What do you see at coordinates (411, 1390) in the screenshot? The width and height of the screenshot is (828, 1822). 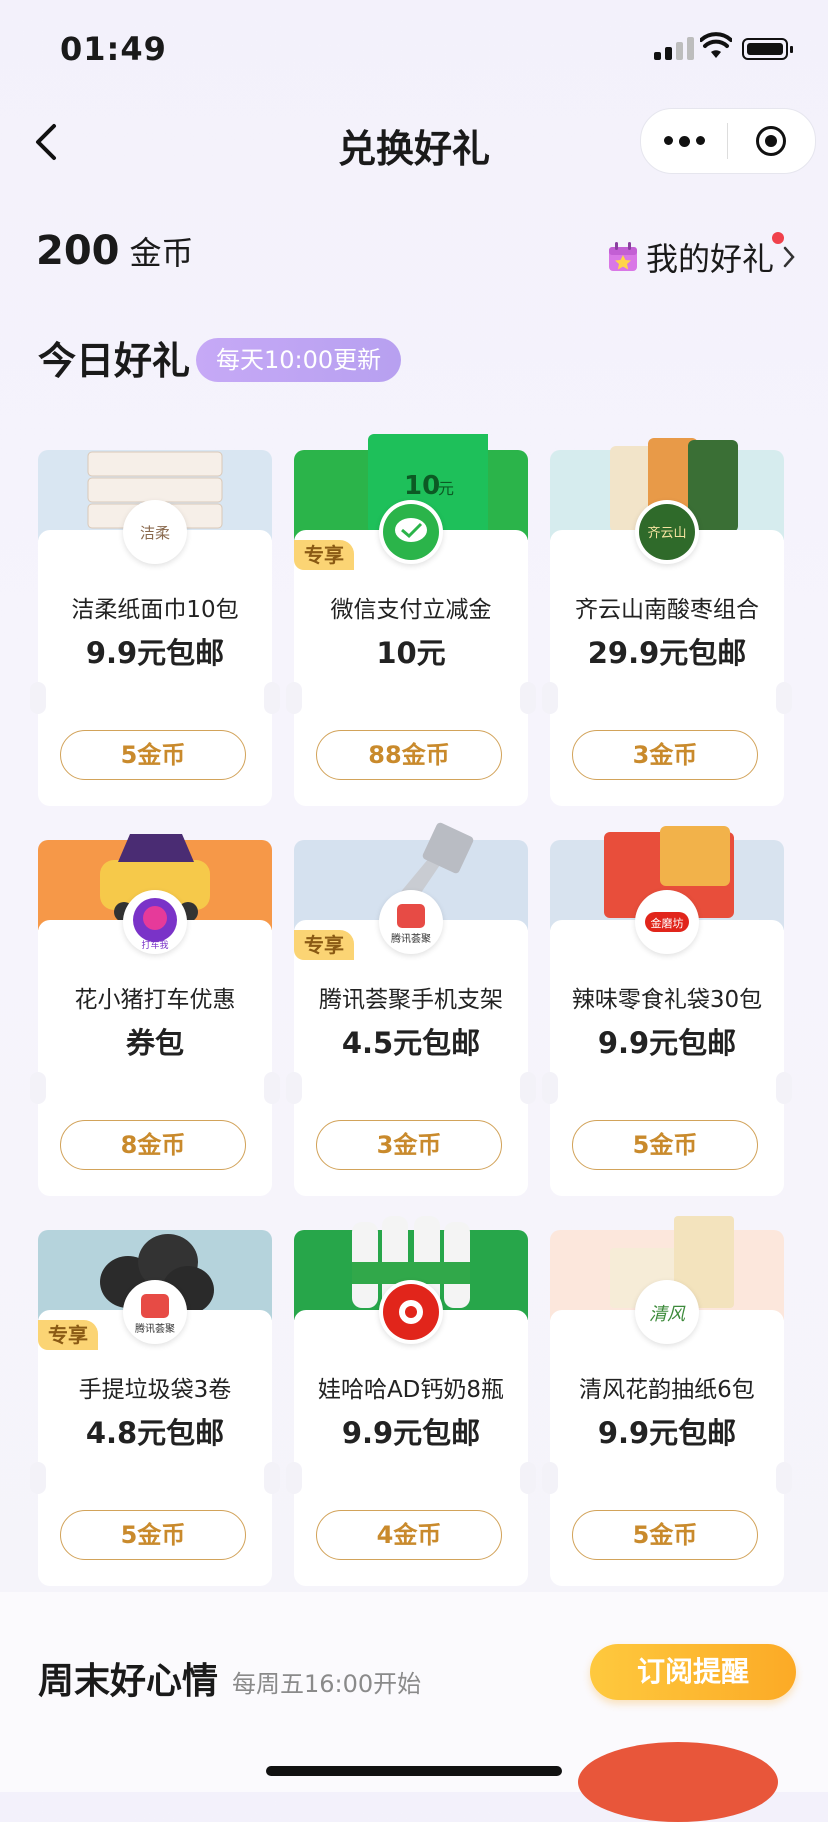 I see `product-name: 娃哈哈AD钙奶8瓶` at bounding box center [411, 1390].